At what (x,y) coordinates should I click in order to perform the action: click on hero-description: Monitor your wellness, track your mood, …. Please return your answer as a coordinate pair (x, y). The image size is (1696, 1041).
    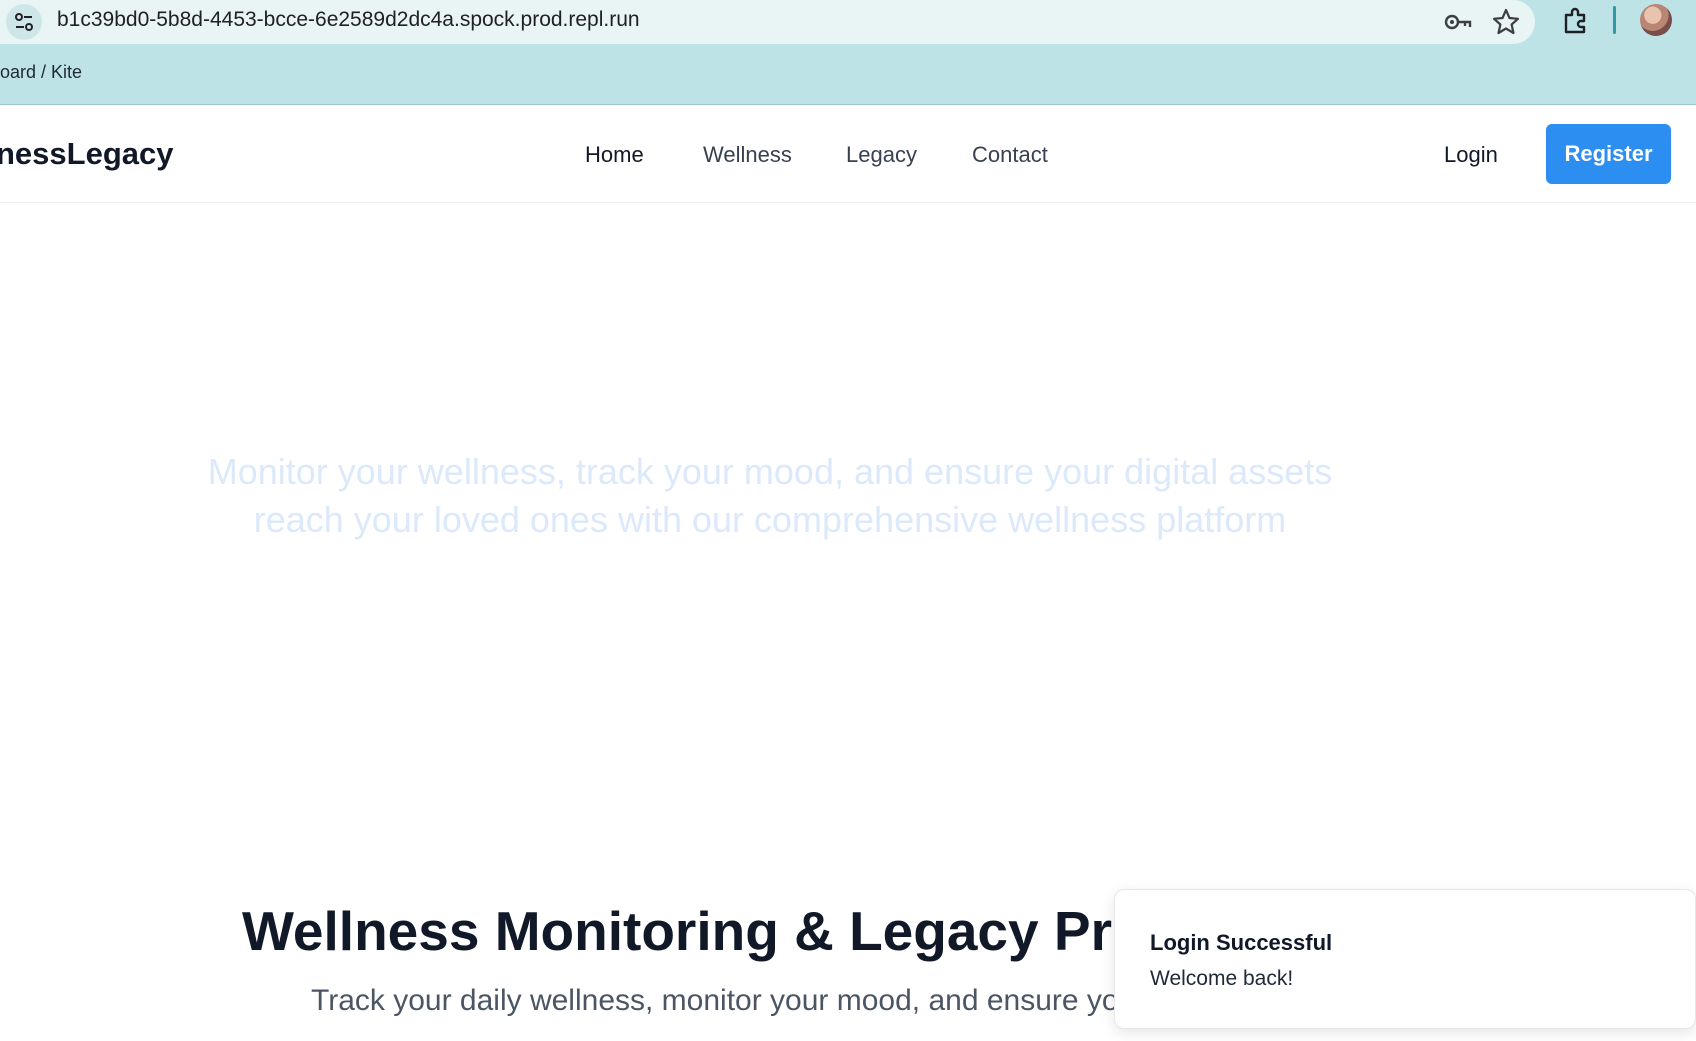
    Looking at the image, I should click on (770, 495).